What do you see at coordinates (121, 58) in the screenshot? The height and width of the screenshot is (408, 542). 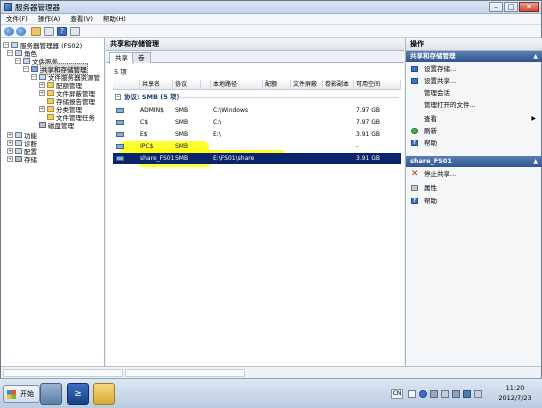 I see `tab-shares: 共享` at bounding box center [121, 58].